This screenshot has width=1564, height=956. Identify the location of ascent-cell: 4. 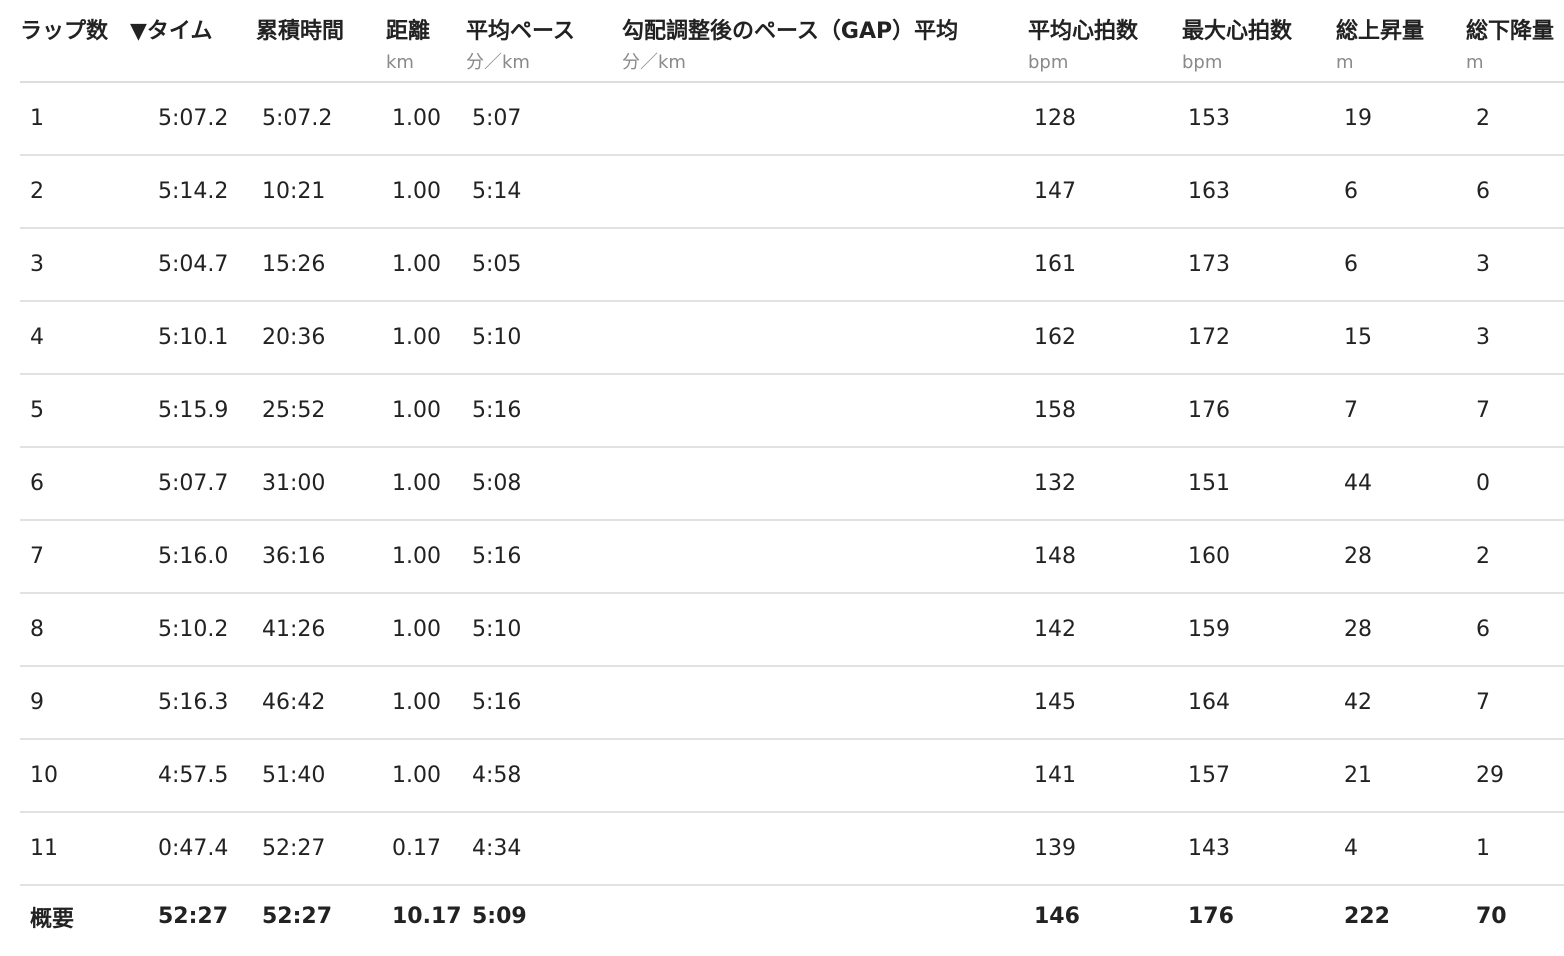
(1401, 849).